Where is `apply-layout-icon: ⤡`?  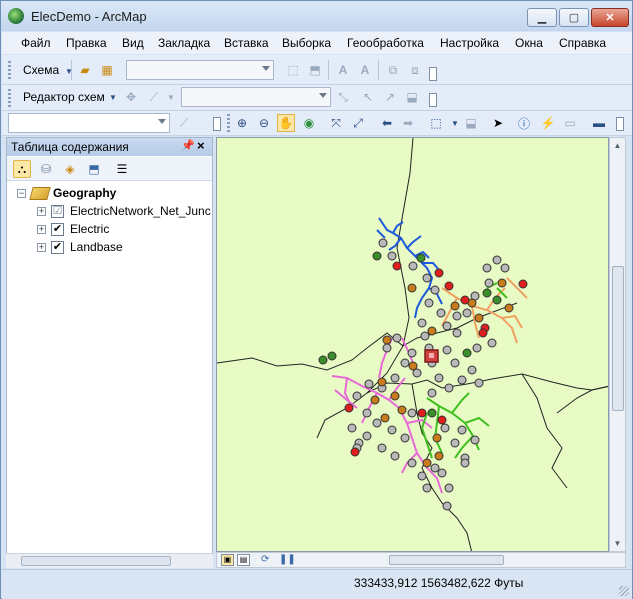 apply-layout-icon: ⤡ is located at coordinates (343, 97).